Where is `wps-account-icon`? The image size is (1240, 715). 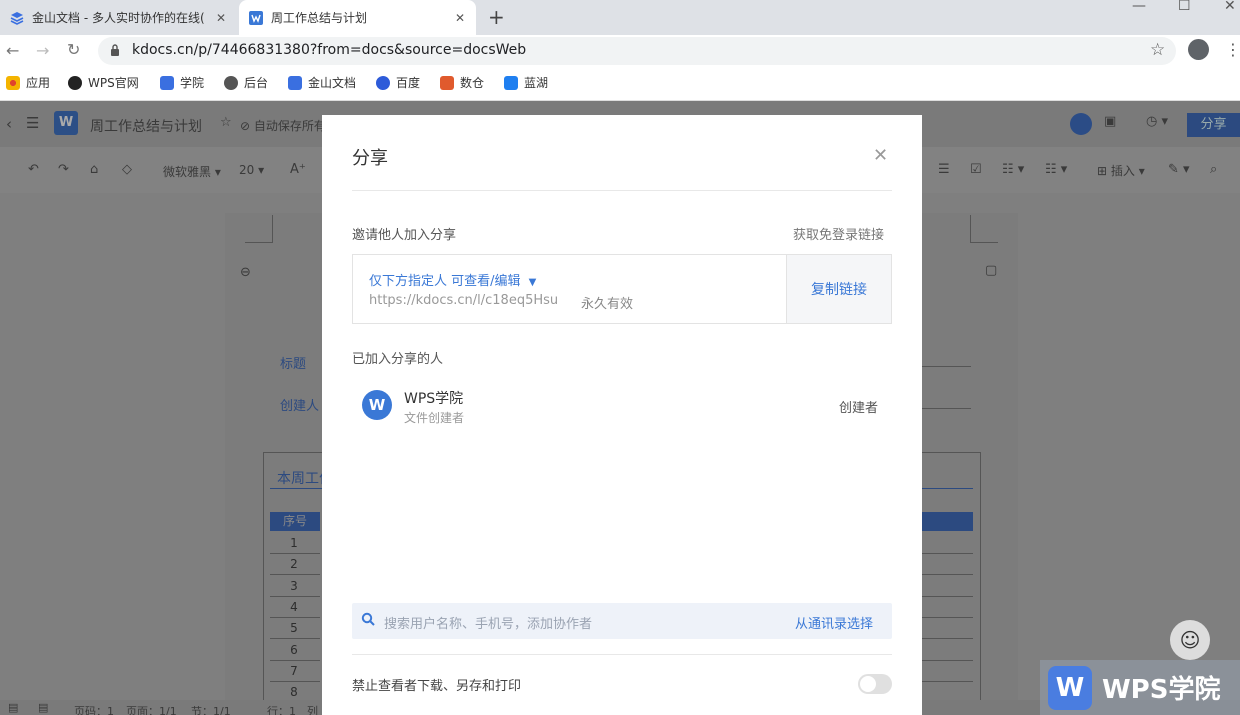
wps-account-icon is located at coordinates (1081, 124).